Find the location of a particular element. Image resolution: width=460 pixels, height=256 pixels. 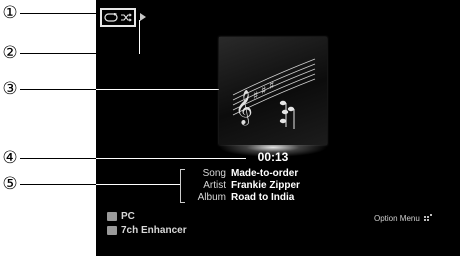

repeat-shuffle-status is located at coordinates (118, 17).